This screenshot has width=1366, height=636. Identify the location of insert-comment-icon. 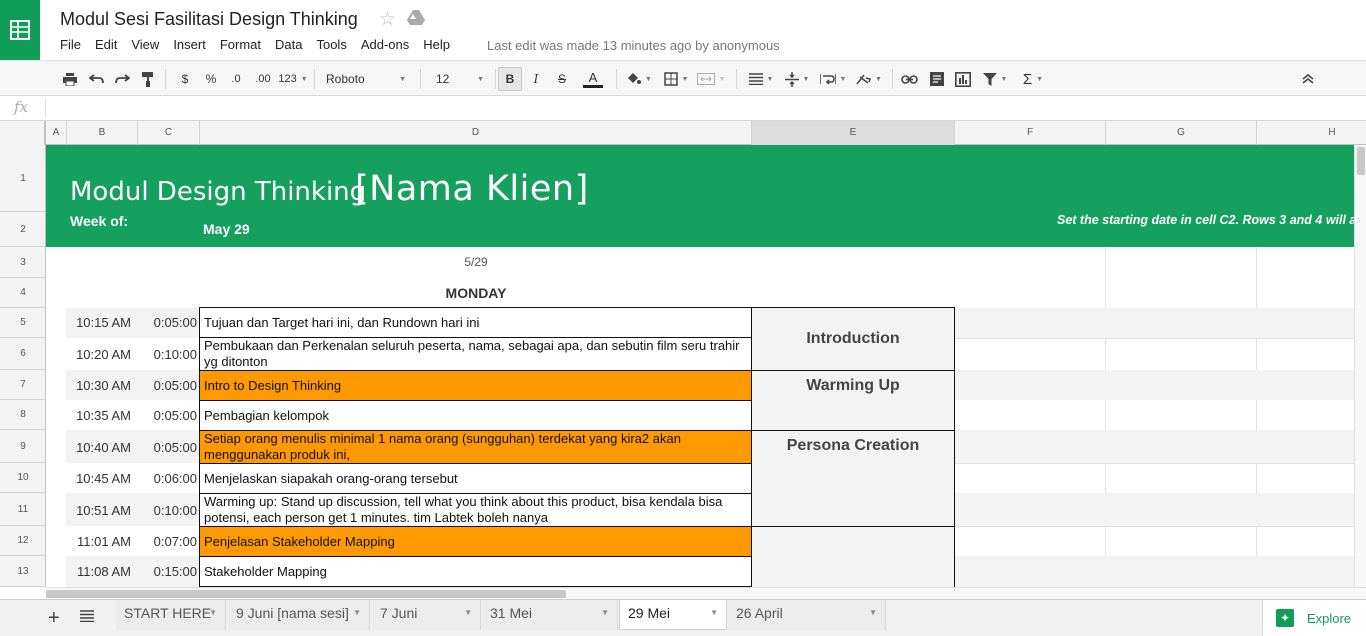
(937, 79).